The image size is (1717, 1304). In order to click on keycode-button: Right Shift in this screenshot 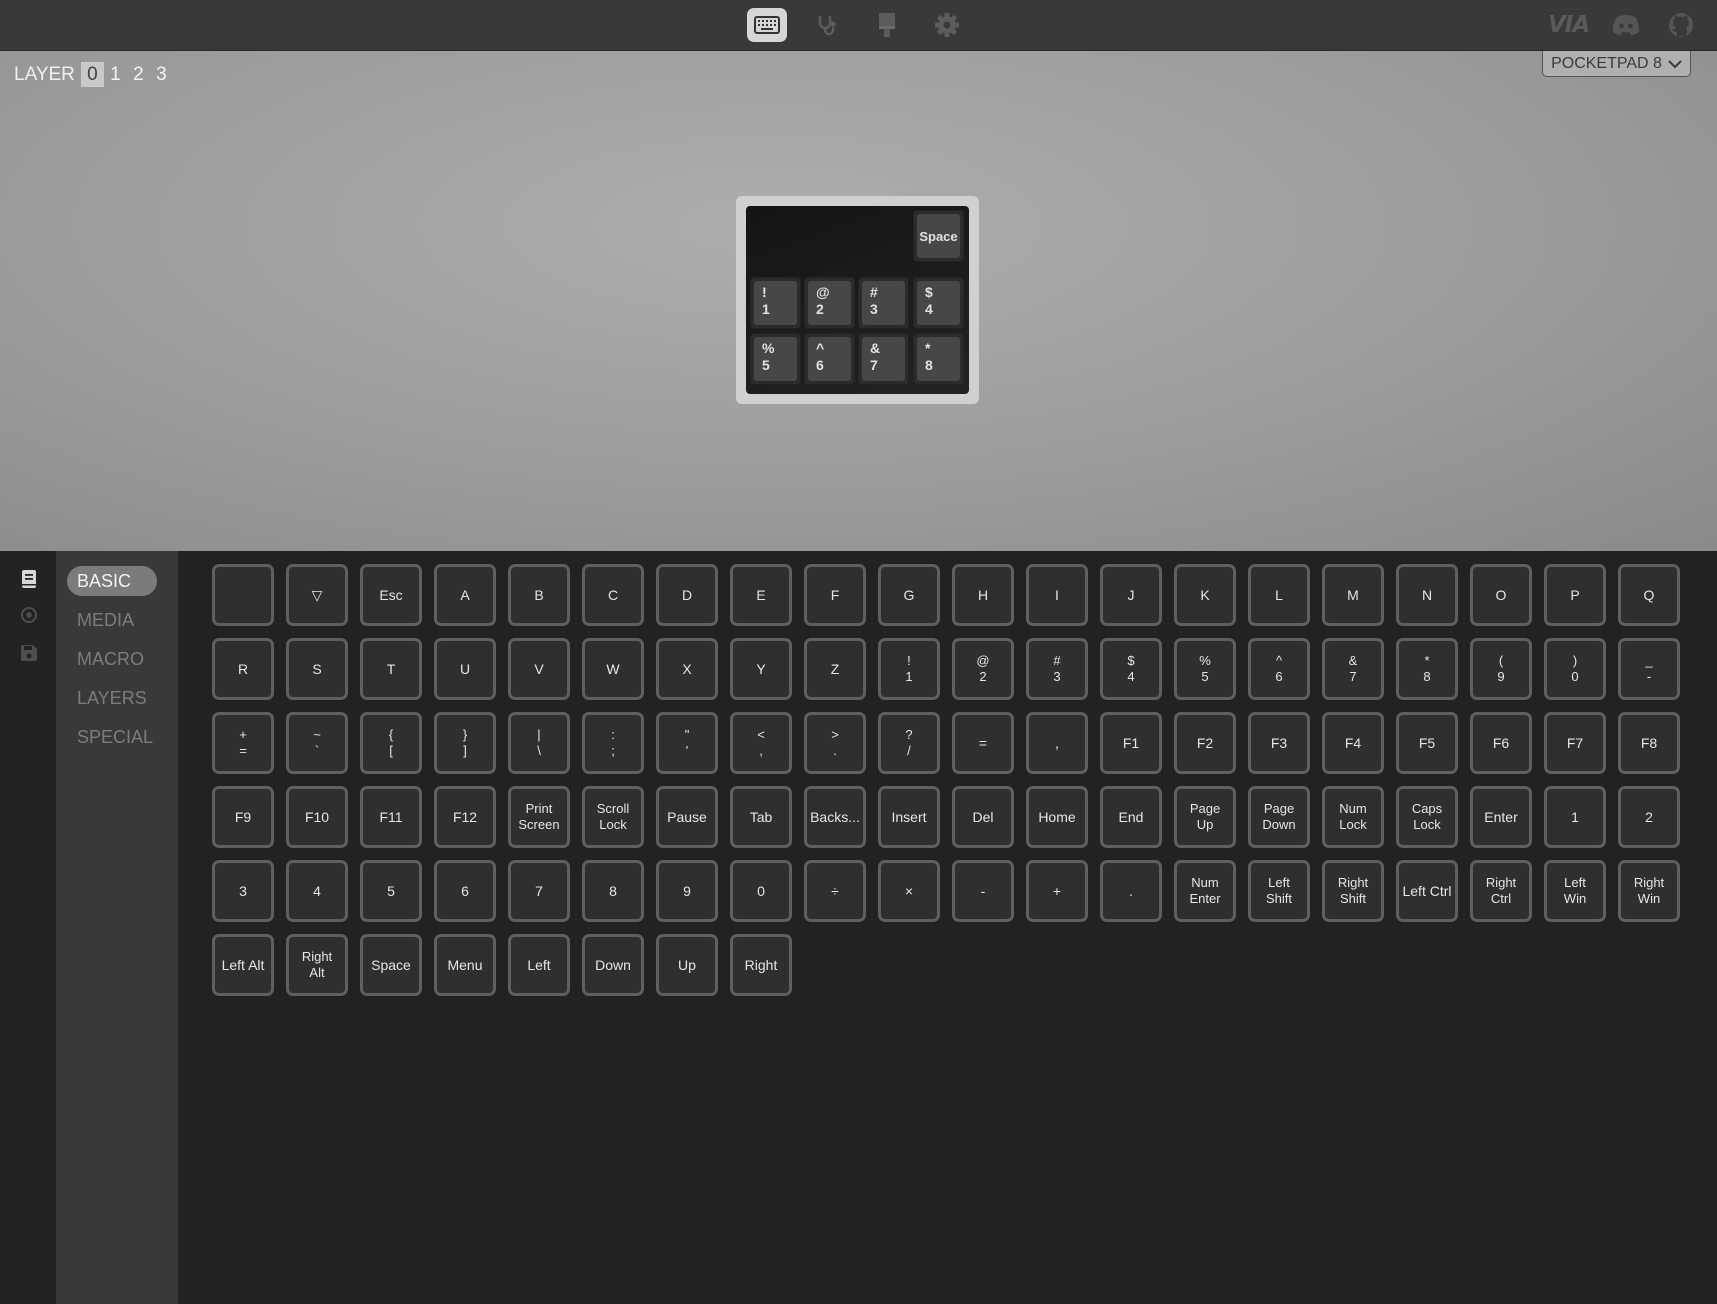, I will do `click(1353, 891)`.